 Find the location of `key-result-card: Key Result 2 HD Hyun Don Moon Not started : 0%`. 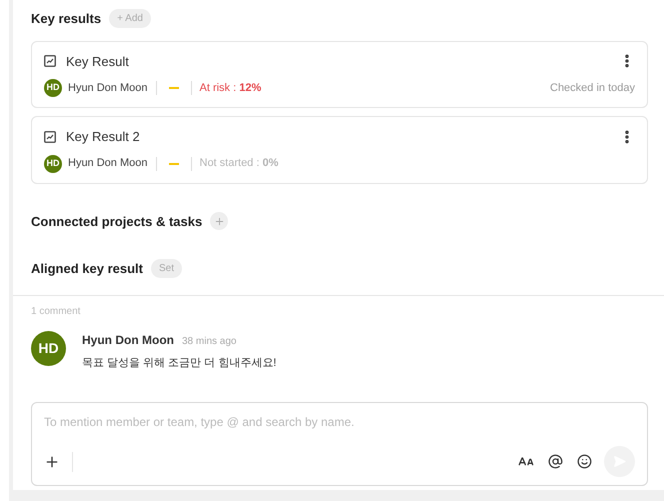

key-result-card: Key Result 2 HD Hyun Don Moon Not started : 0% is located at coordinates (339, 150).